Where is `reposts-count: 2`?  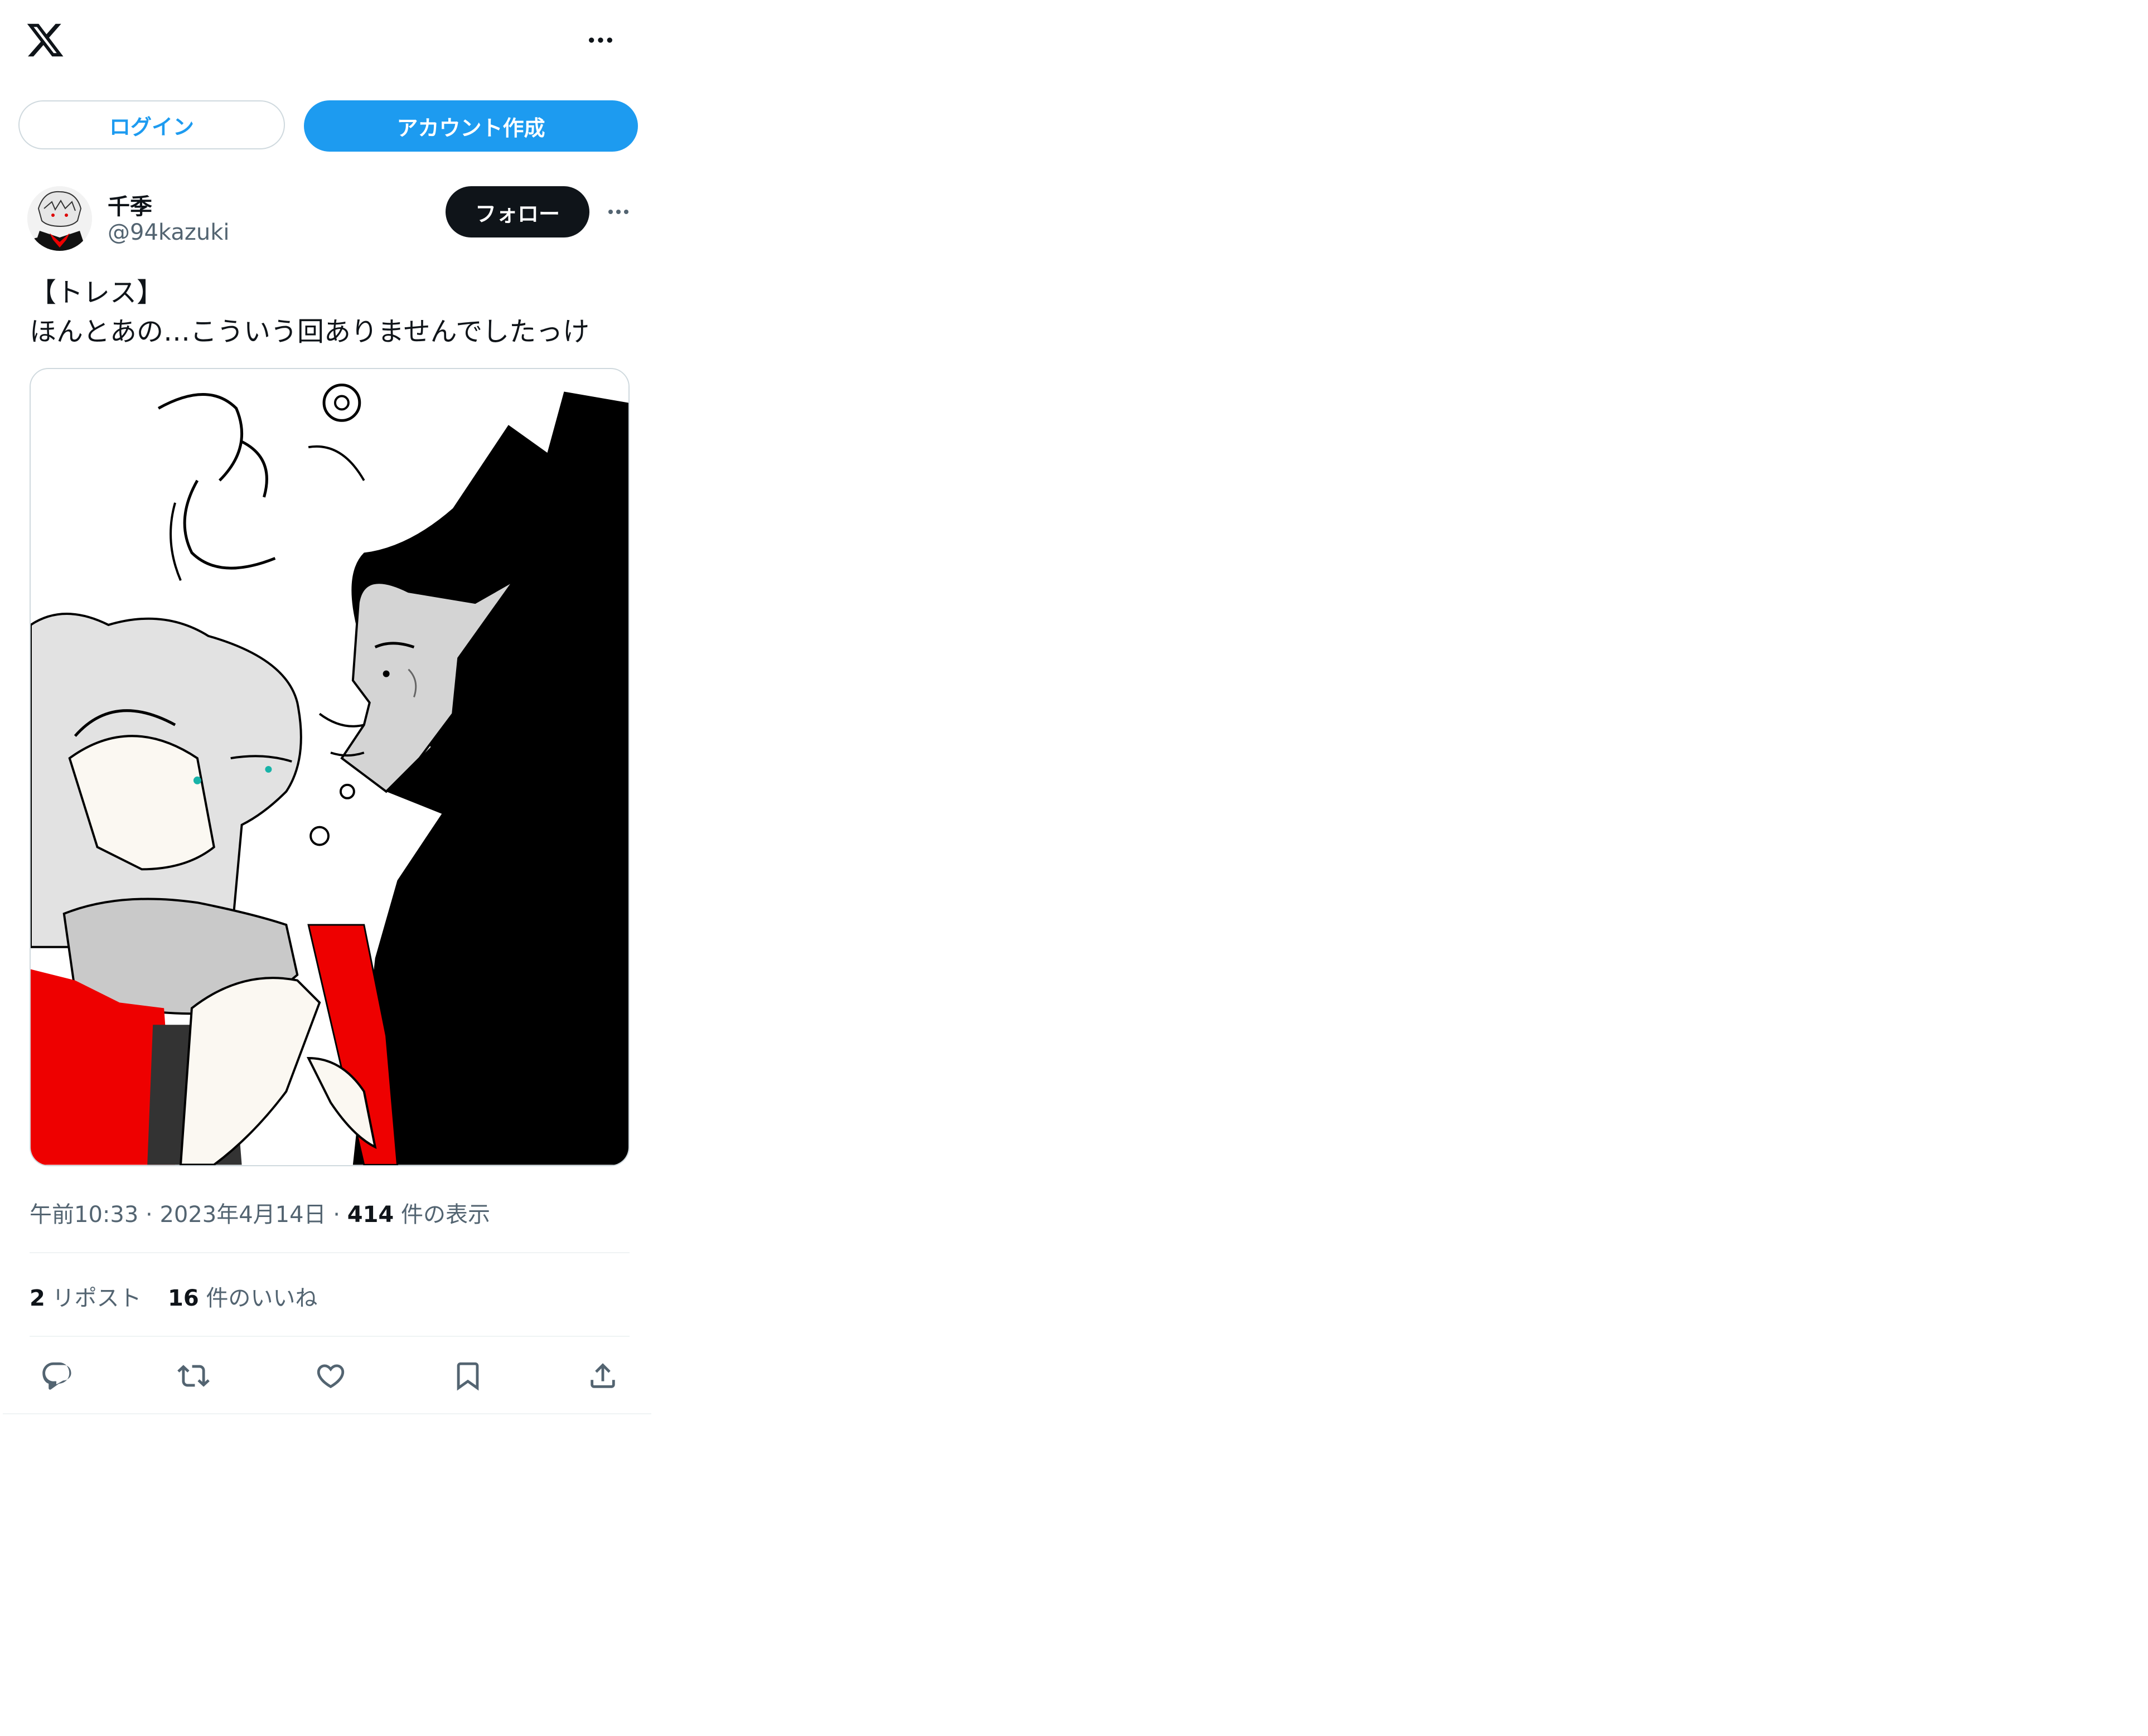 reposts-count: 2 is located at coordinates (37, 1298).